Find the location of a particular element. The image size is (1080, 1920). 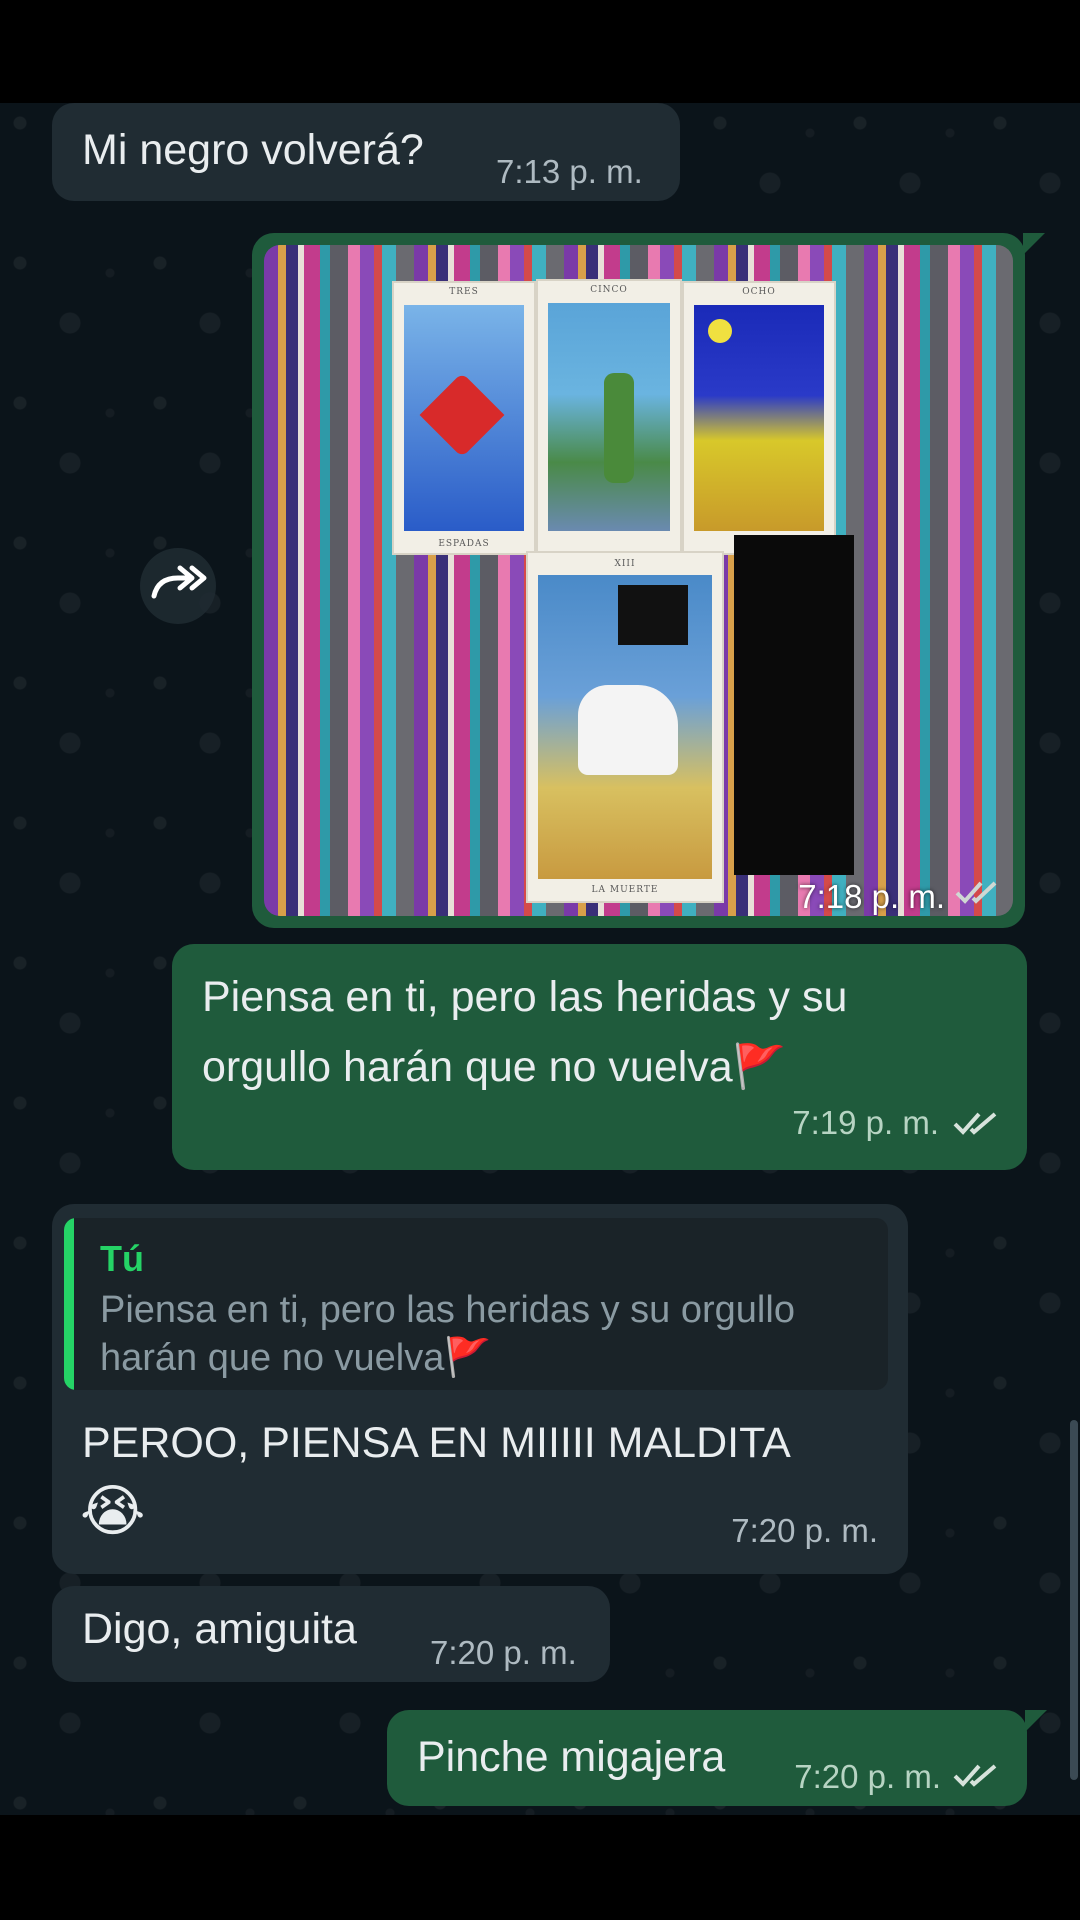

quote-author: Tú is located at coordinates (122, 1258).